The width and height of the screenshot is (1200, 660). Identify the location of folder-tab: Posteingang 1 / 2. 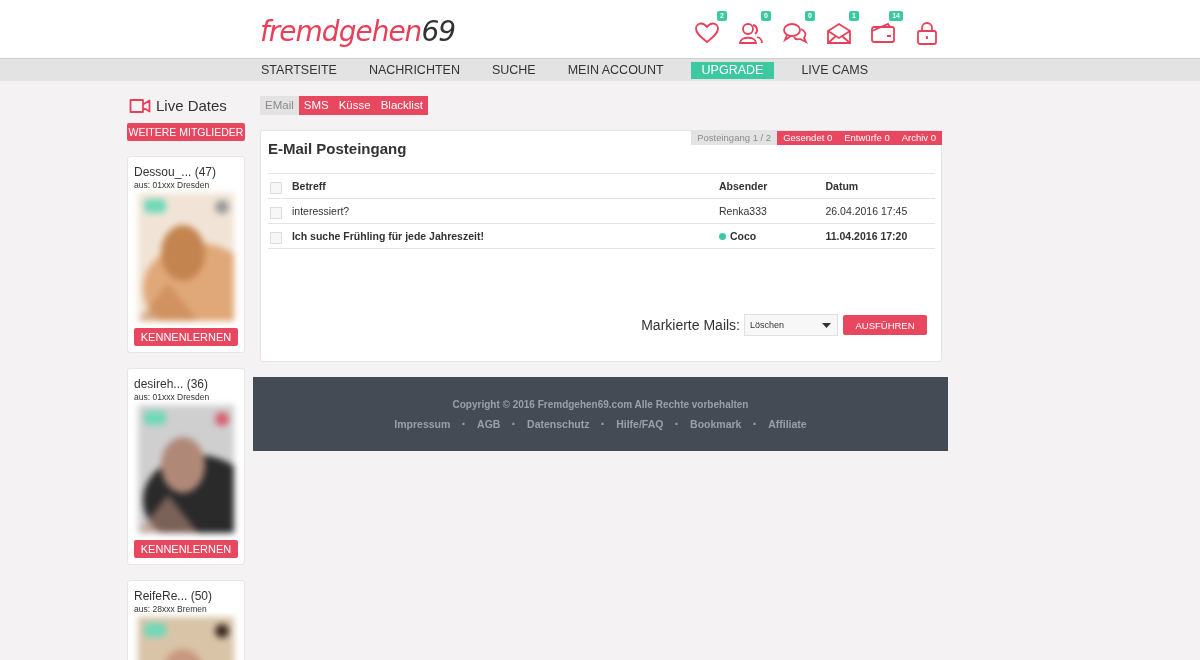
(734, 138).